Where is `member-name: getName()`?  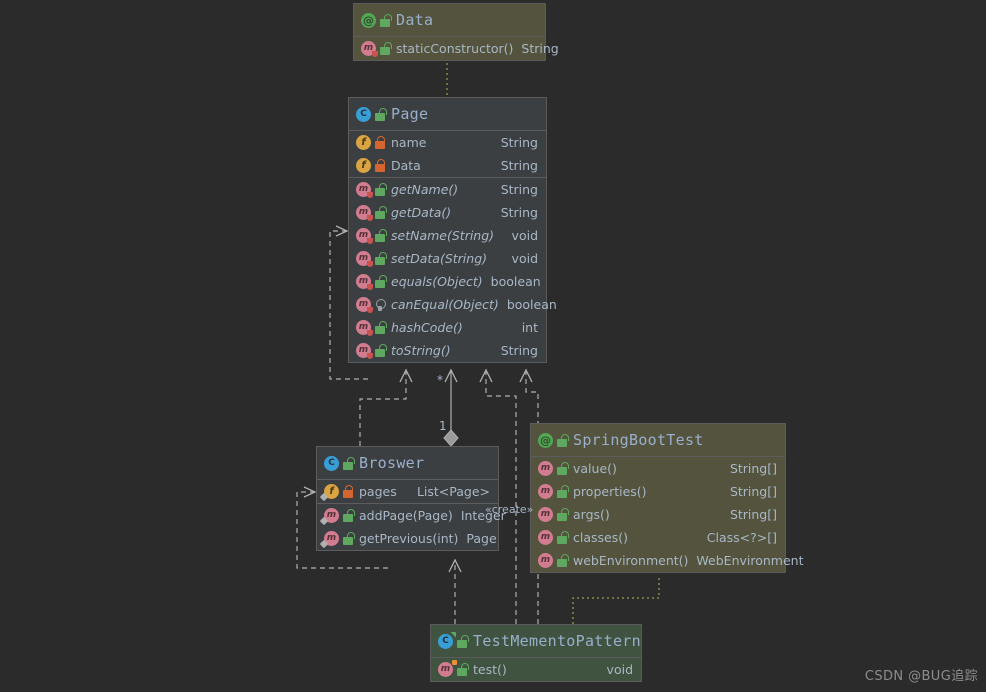 member-name: getName() is located at coordinates (425, 189).